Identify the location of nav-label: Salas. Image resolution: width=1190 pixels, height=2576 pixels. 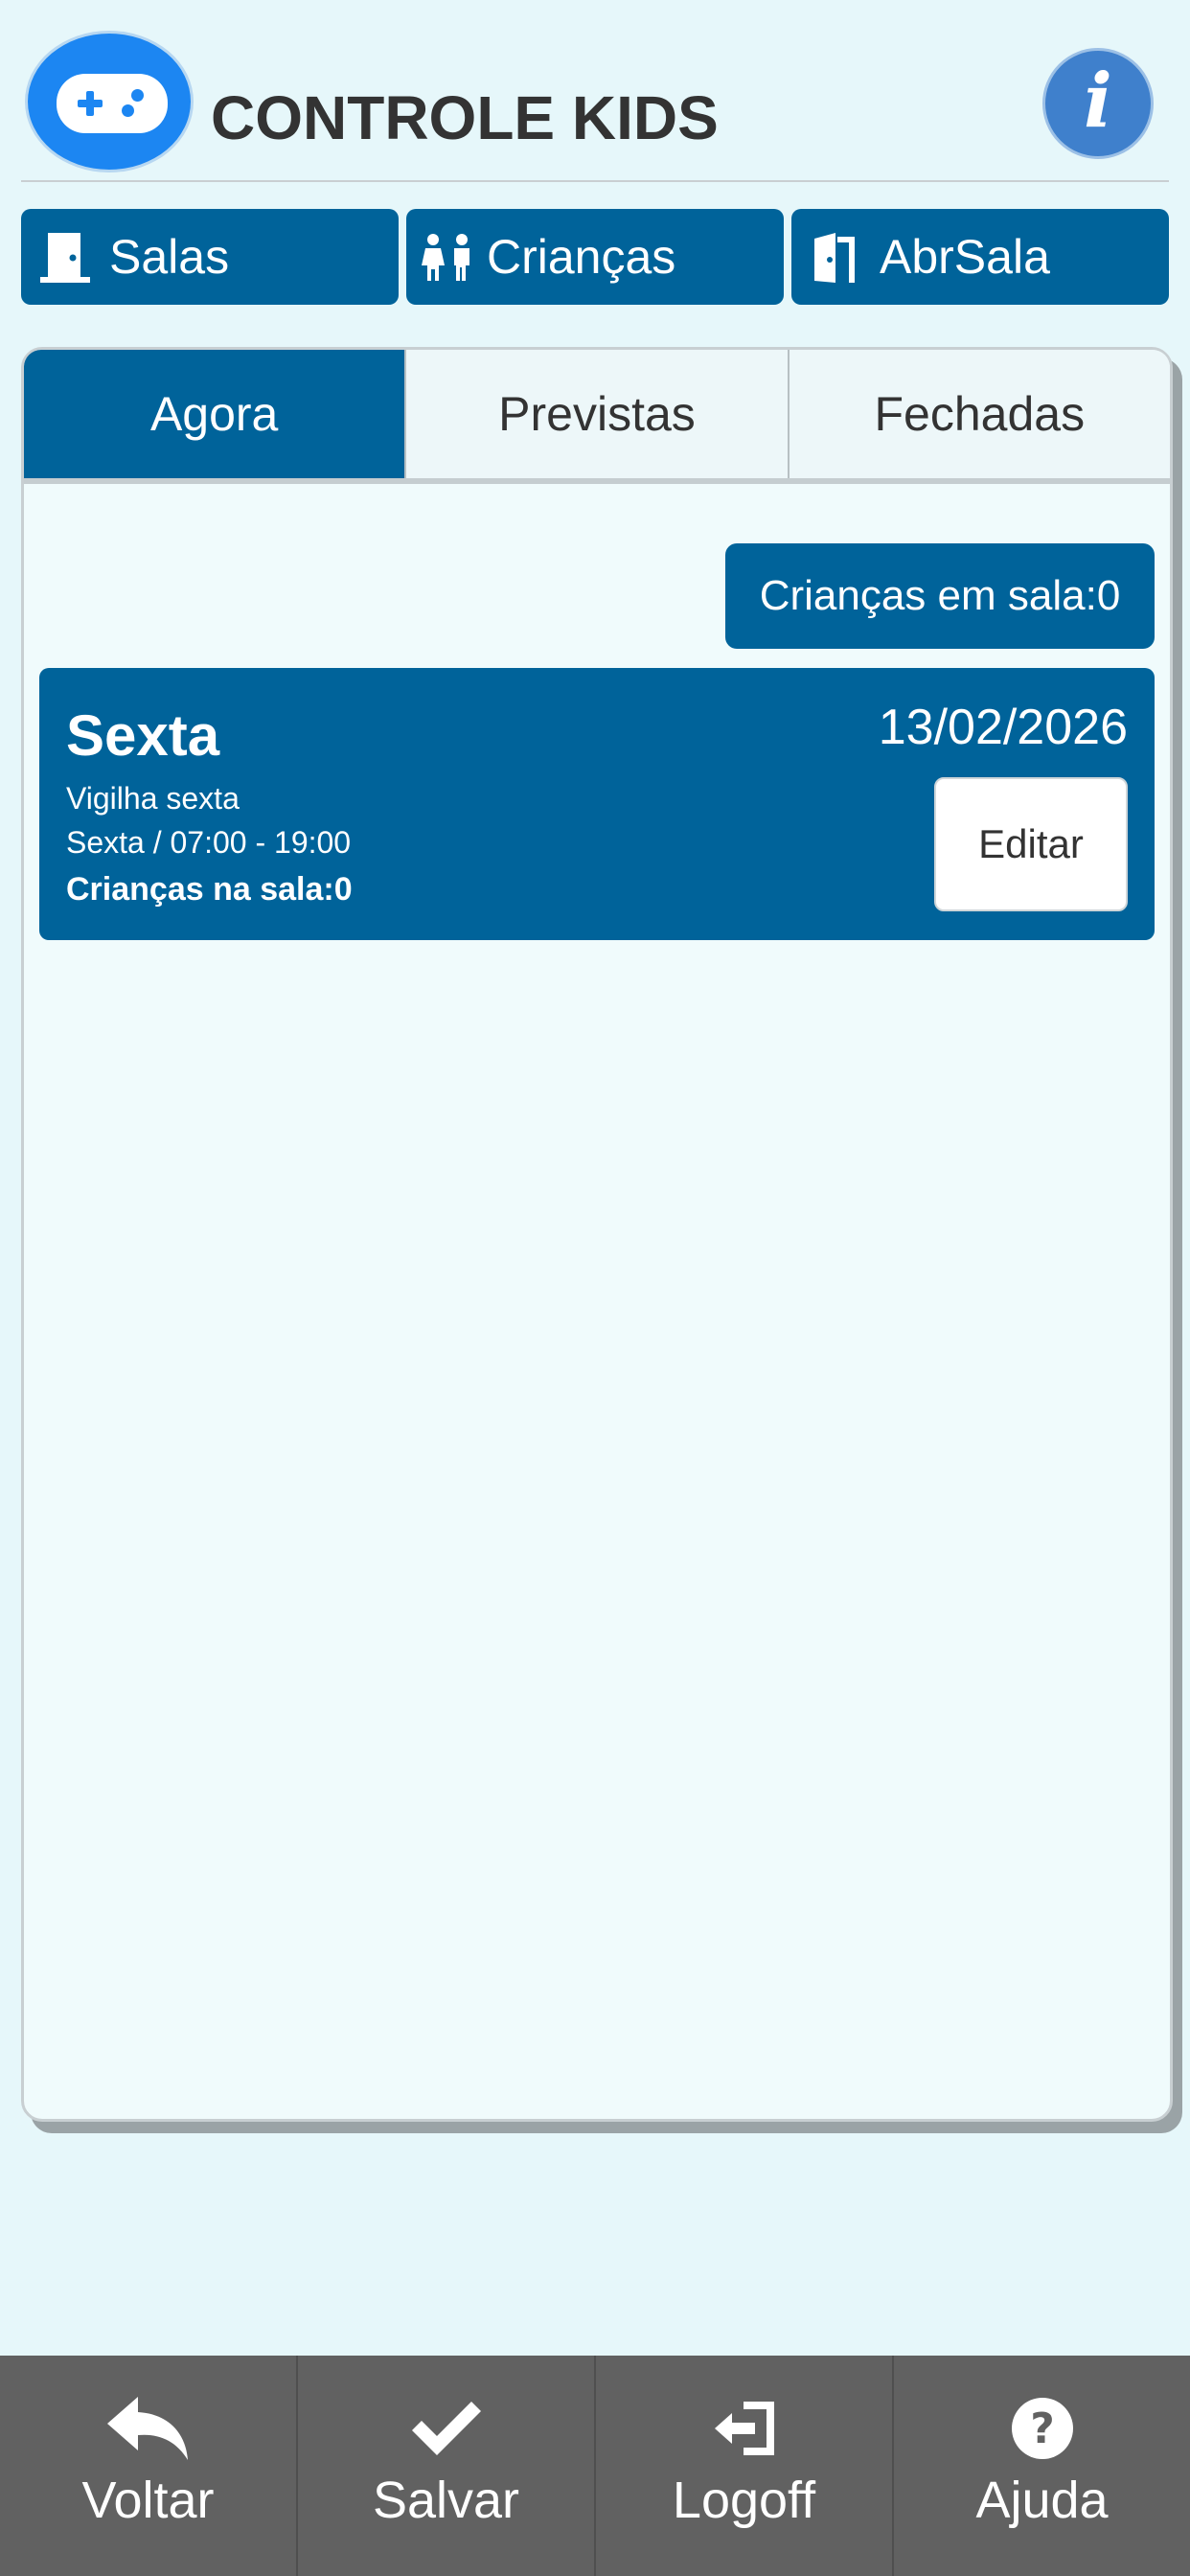
(170, 257).